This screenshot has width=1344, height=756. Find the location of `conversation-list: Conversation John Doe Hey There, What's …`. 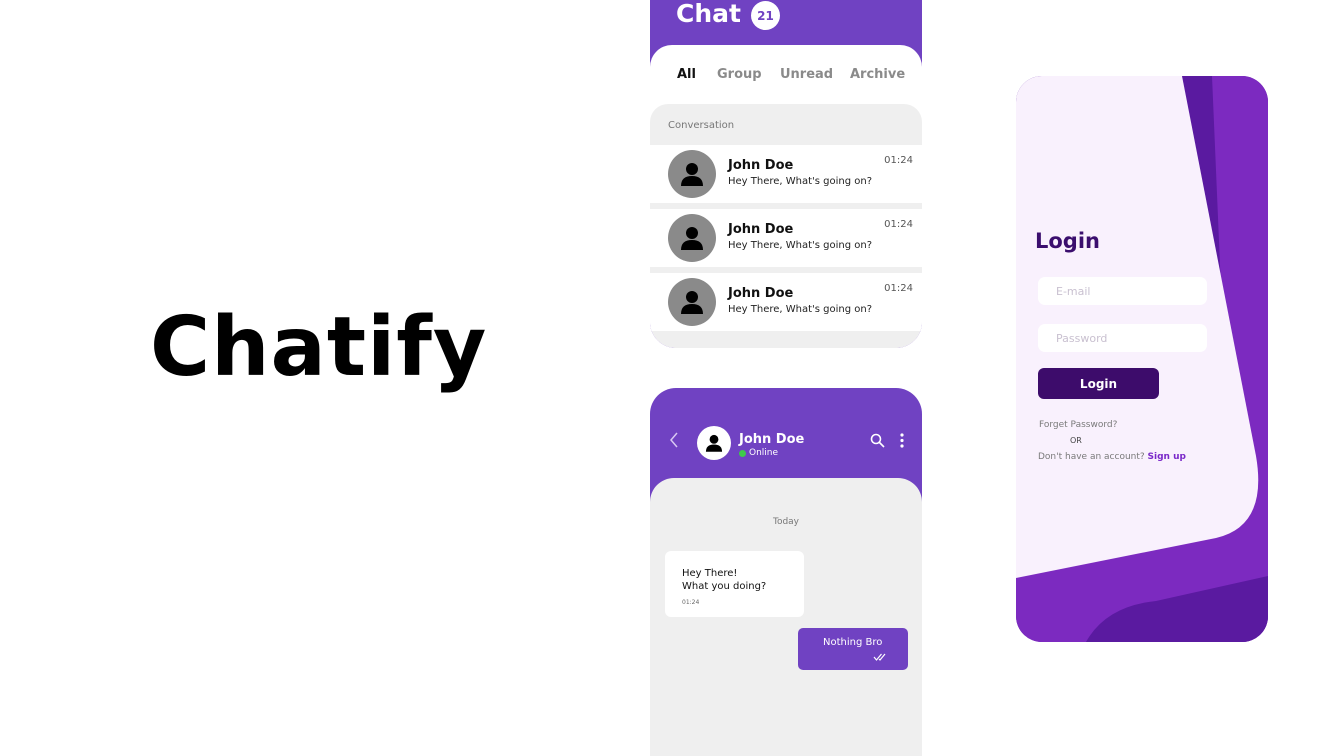

conversation-list: Conversation John Doe Hey There, What's … is located at coordinates (786, 226).